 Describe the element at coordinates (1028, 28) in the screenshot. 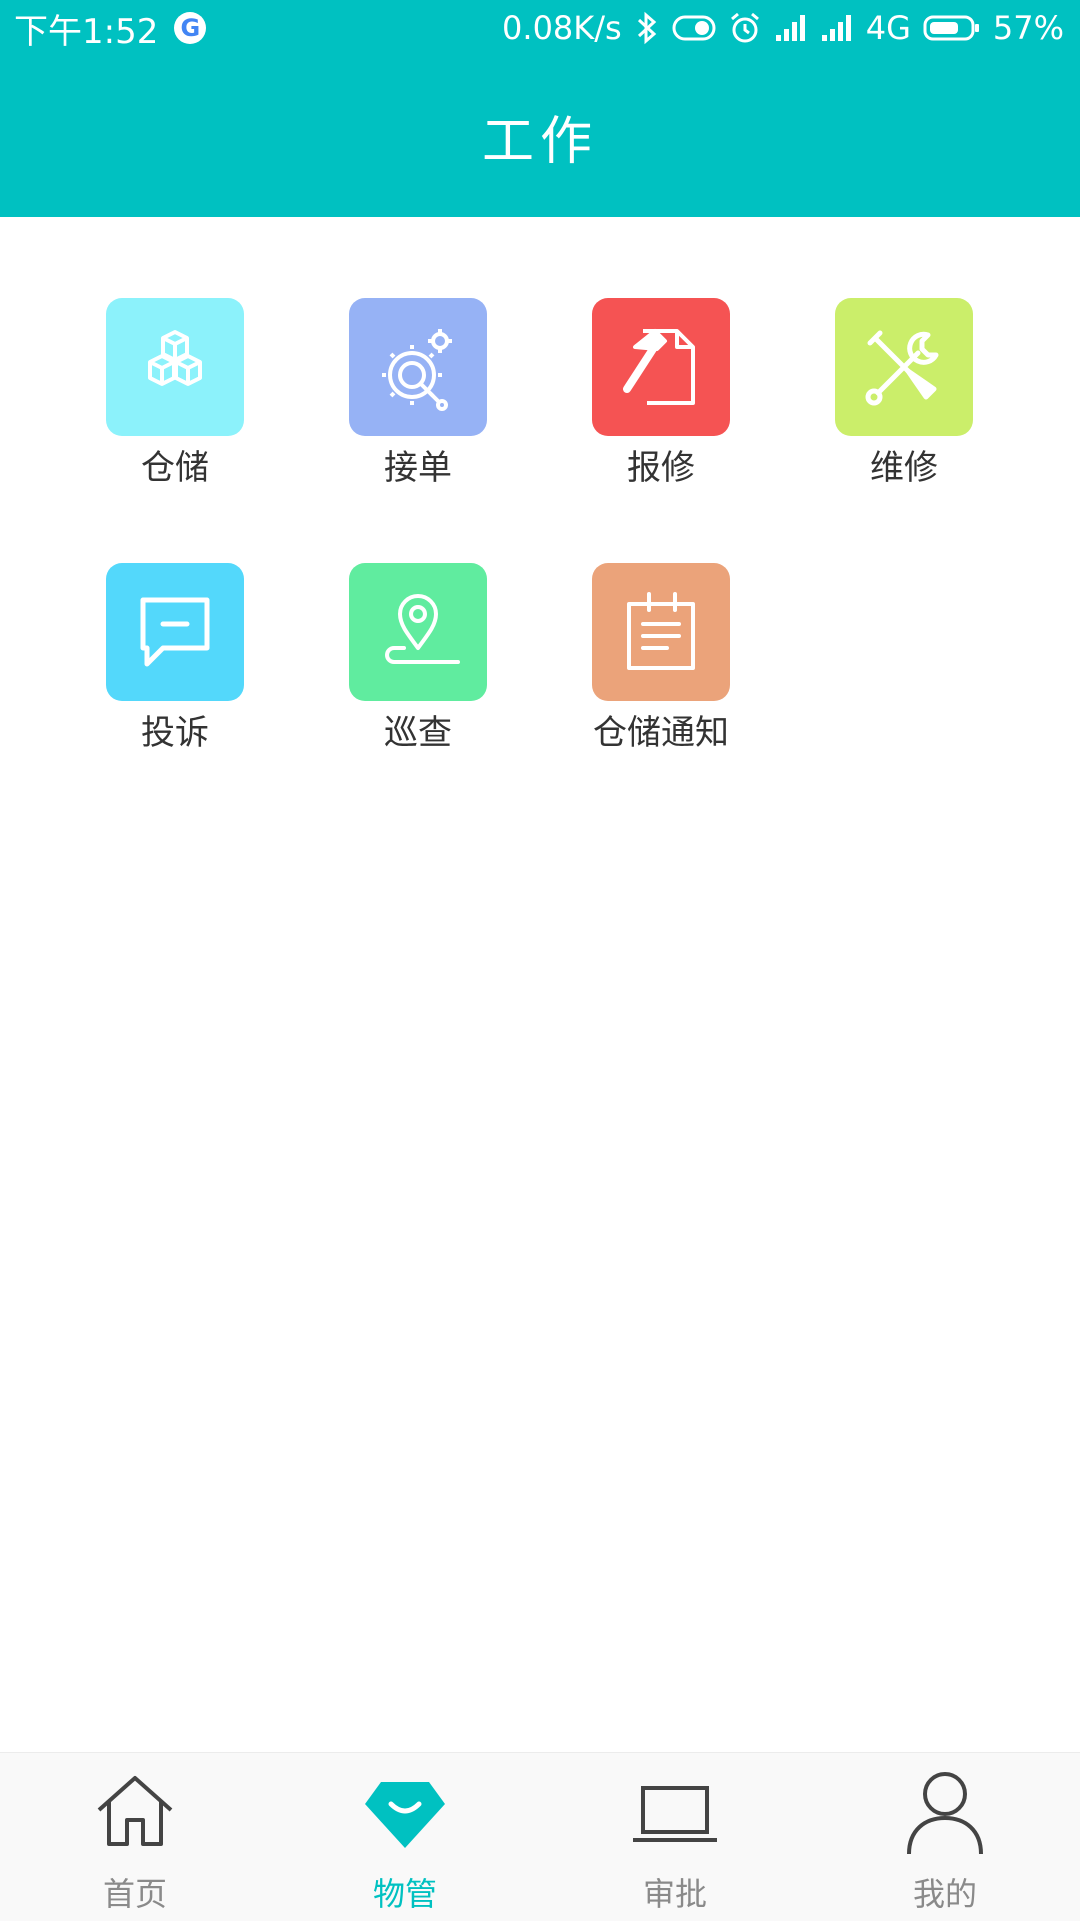

I see `battery-level: 57%` at that location.